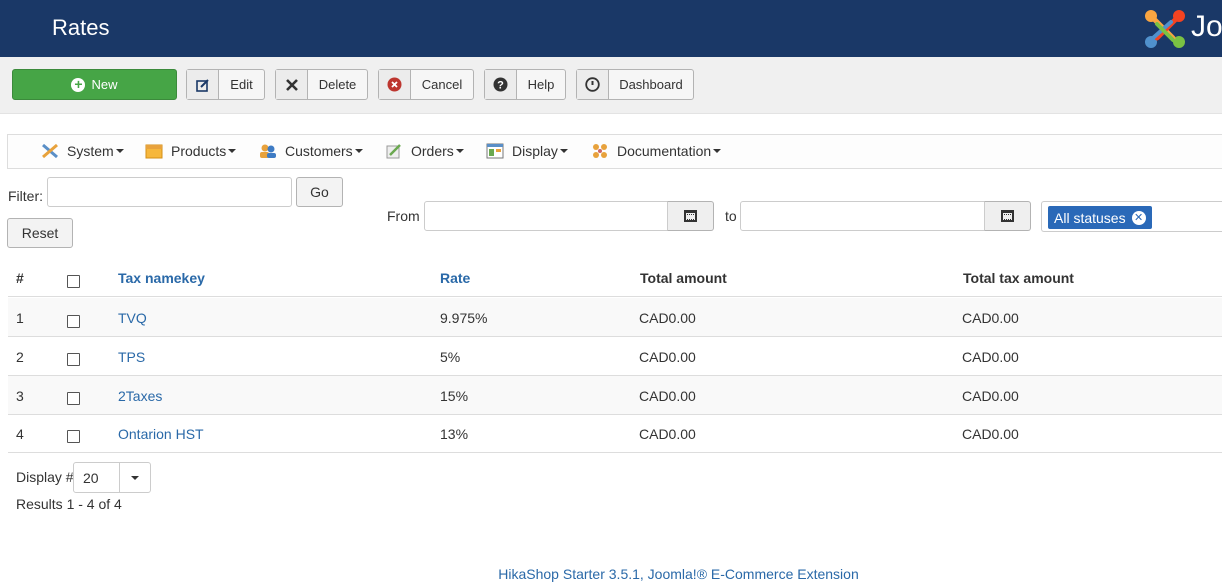 This screenshot has width=1222, height=585. Describe the element at coordinates (1138, 217) in the screenshot. I see `remove-tag-icon: ✕` at that location.